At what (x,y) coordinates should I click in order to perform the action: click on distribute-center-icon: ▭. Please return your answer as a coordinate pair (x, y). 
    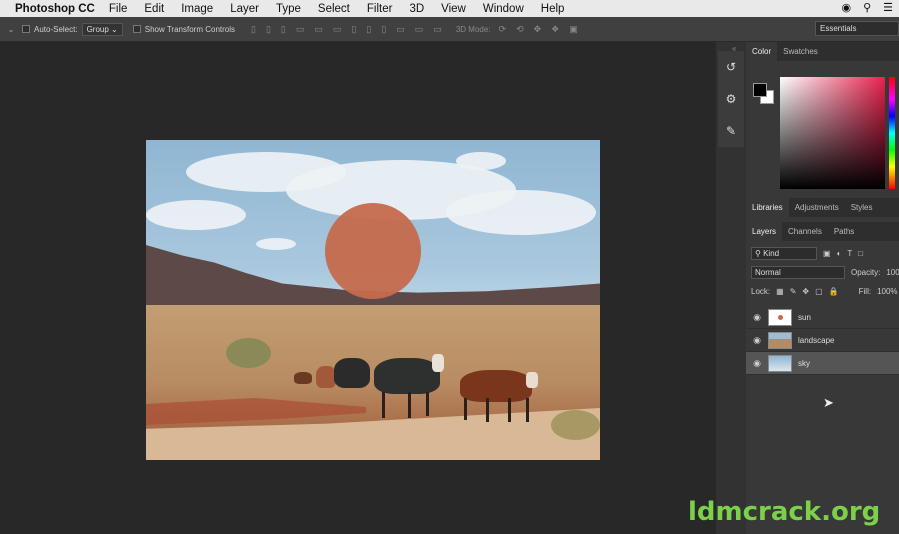
    Looking at the image, I should click on (419, 29).